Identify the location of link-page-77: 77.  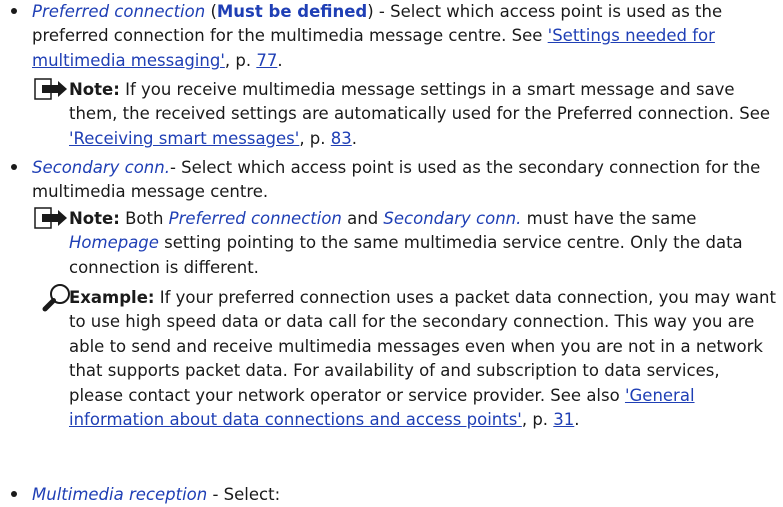
(266, 60).